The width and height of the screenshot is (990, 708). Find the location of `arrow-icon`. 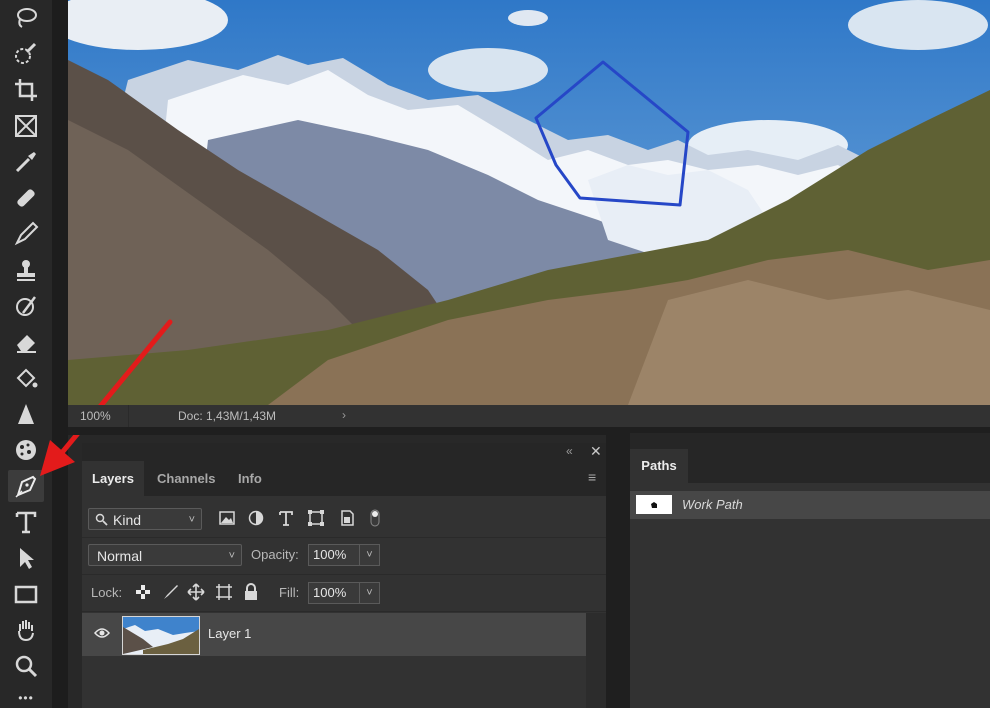

arrow-icon is located at coordinates (27, 558).